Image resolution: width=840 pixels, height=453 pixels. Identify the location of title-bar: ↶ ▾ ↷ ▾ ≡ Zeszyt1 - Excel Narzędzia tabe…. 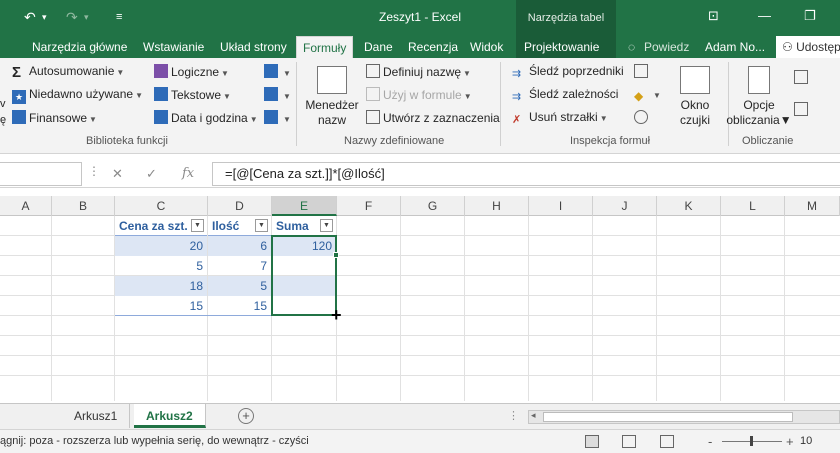
(420, 18).